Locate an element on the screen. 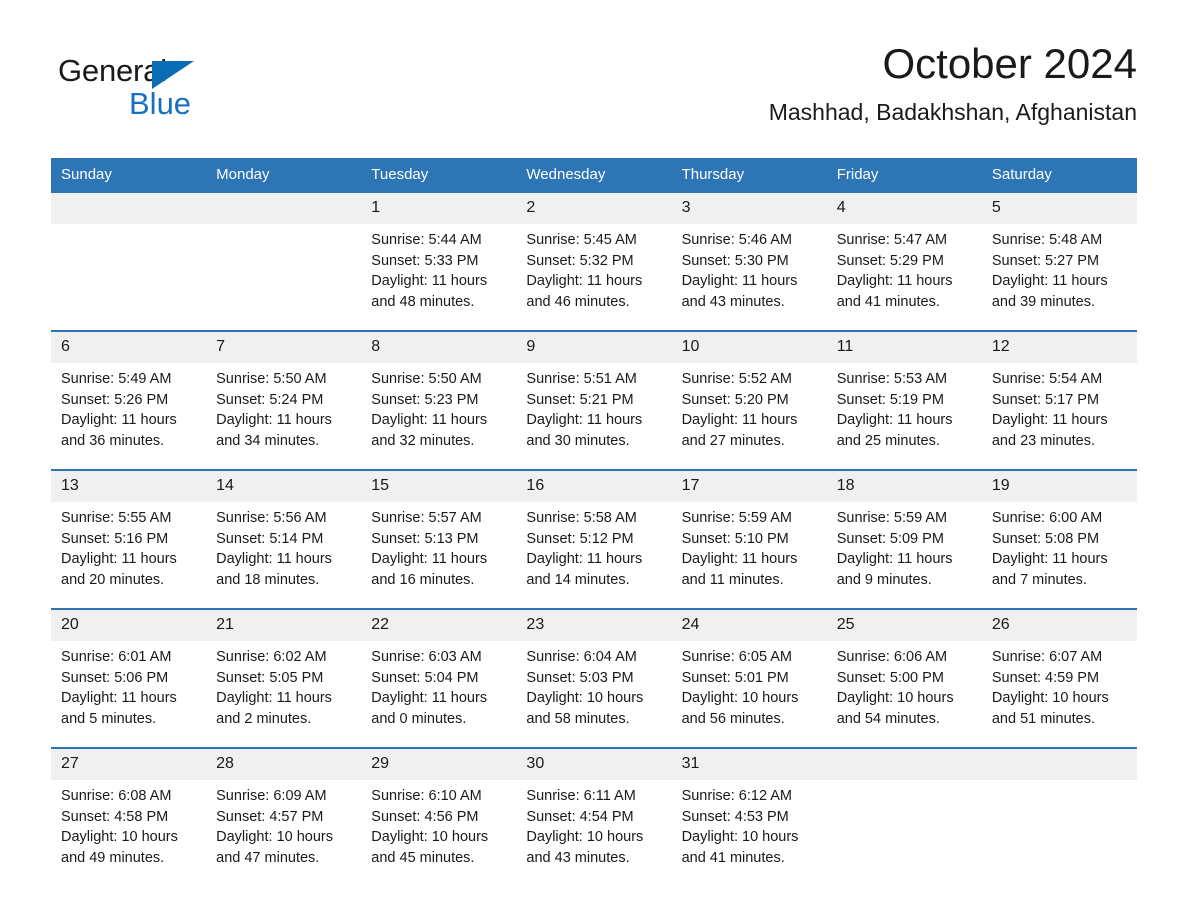 The image size is (1188, 918). week-spacer is located at coordinates (594, 321).